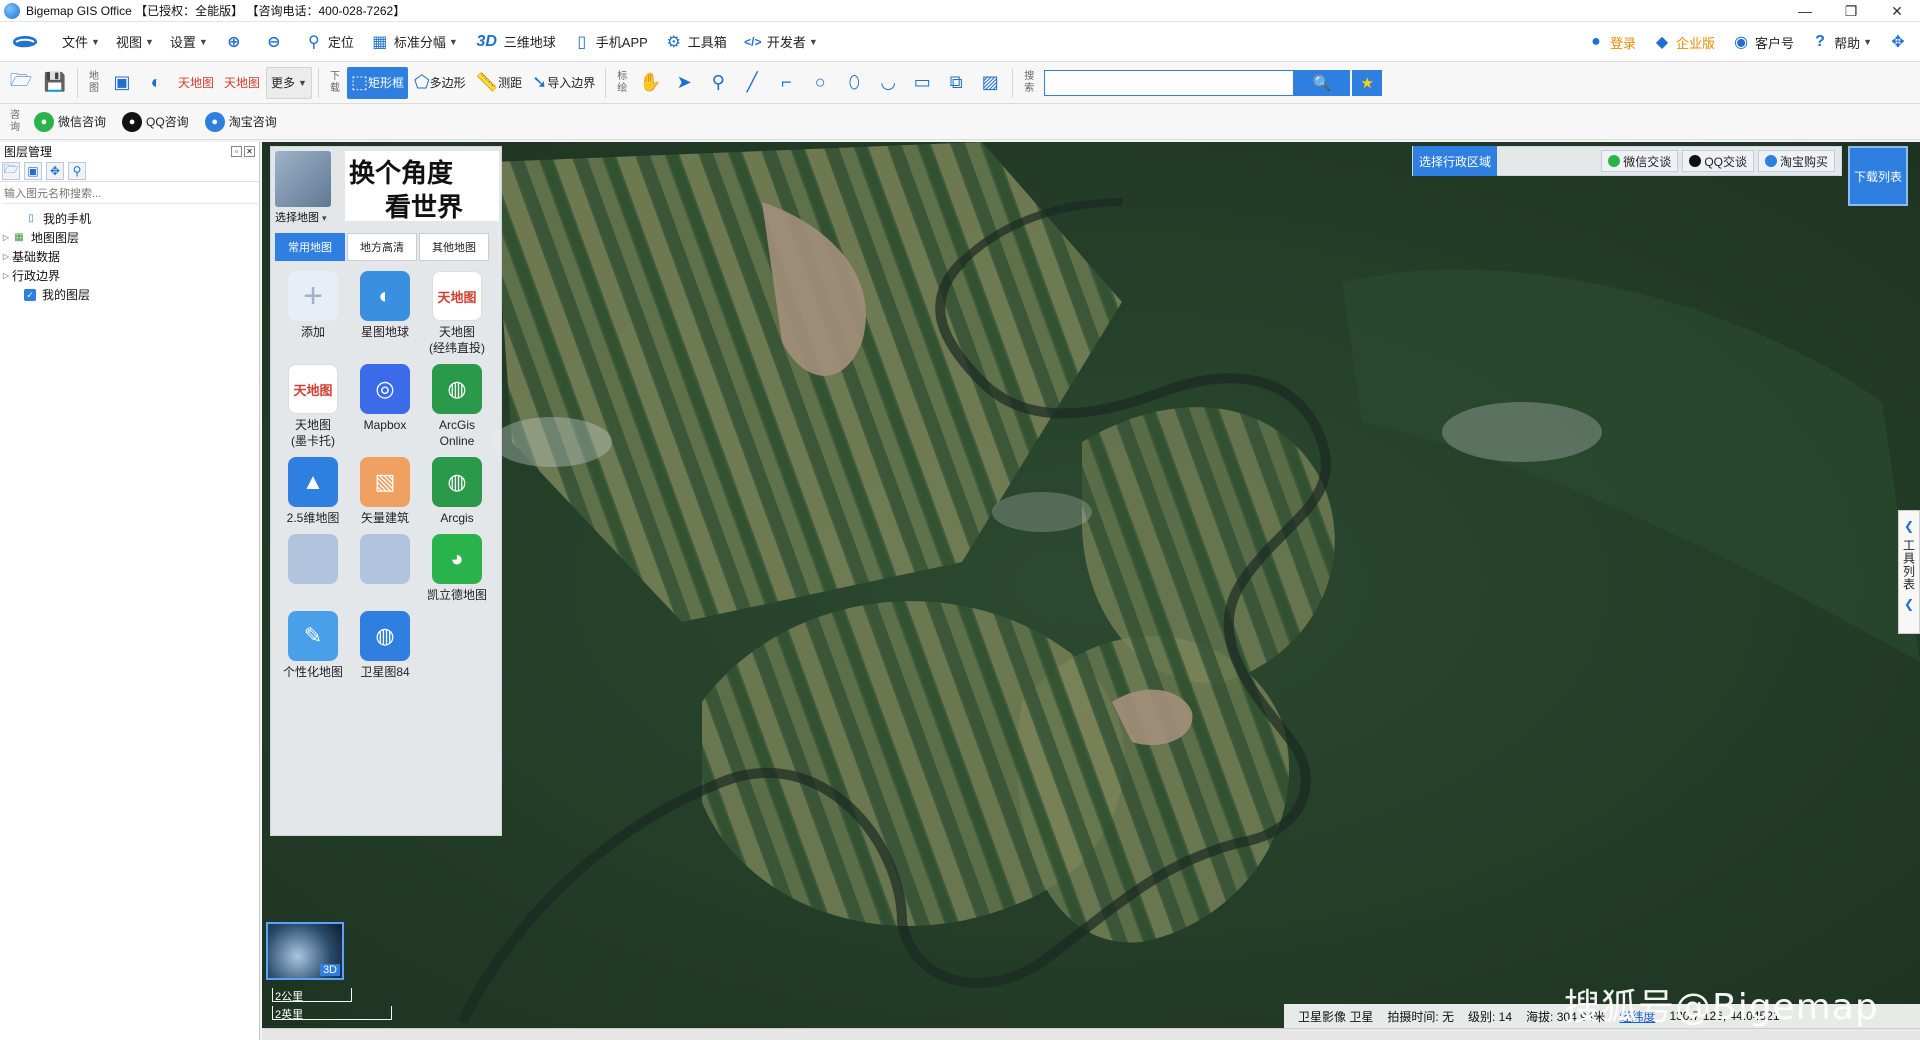 The width and height of the screenshot is (1920, 1040). I want to click on checkbox-checked-icon: ✓, so click(30, 294).